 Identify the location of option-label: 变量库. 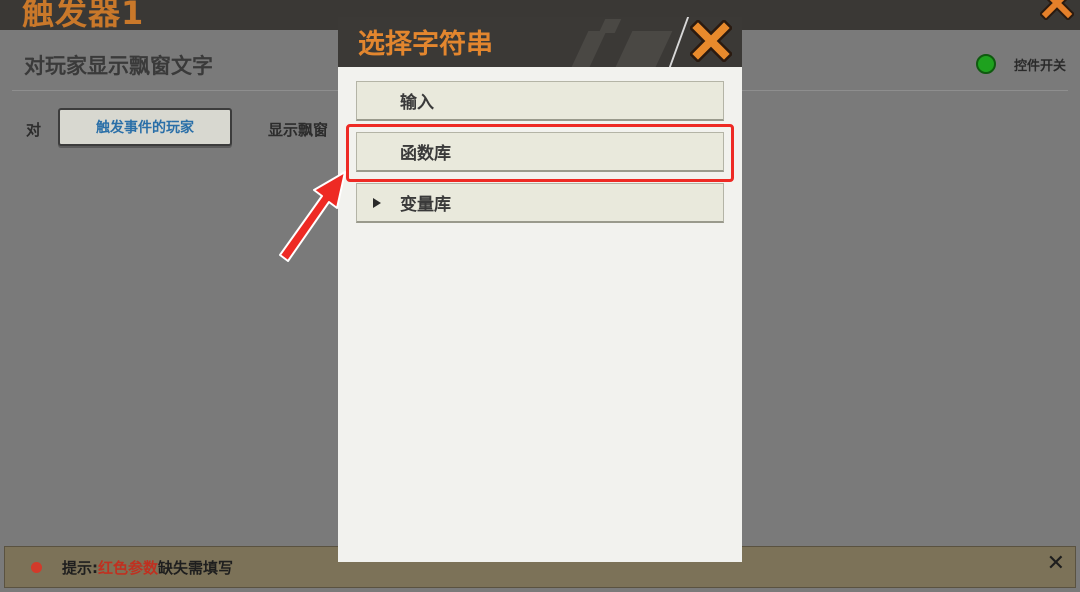
(425, 205).